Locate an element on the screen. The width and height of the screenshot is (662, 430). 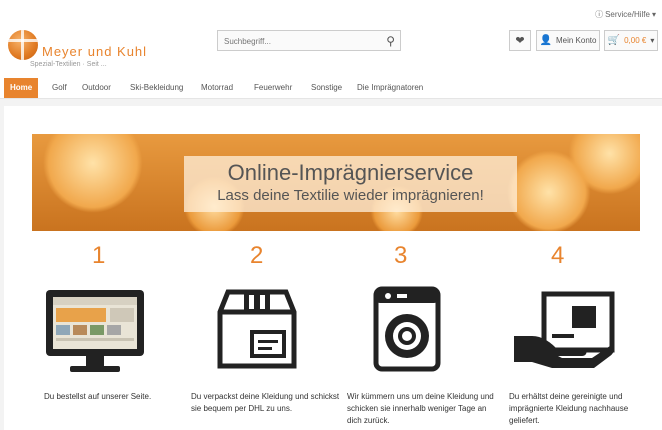
user-icon: 👤 is located at coordinates (545, 40).